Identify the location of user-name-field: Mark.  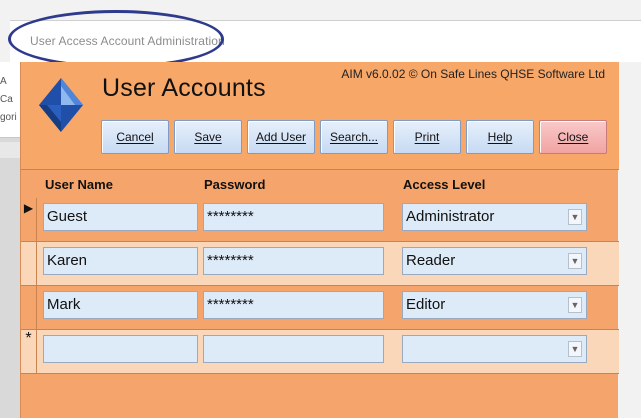
(120, 305).